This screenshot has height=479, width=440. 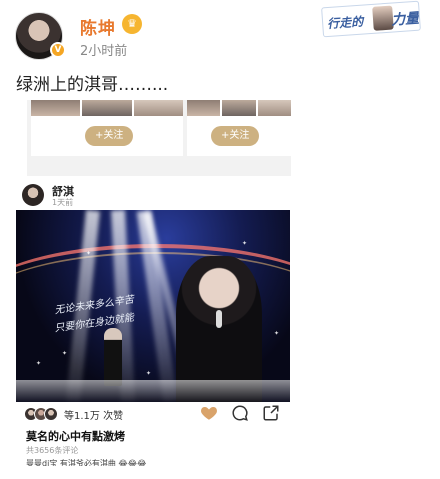 What do you see at coordinates (271, 413) in the screenshot?
I see `share-icon` at bounding box center [271, 413].